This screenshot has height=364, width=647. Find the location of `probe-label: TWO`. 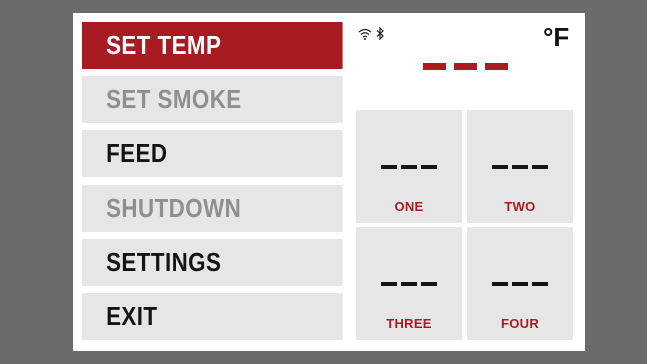

probe-label: TWO is located at coordinates (520, 206).